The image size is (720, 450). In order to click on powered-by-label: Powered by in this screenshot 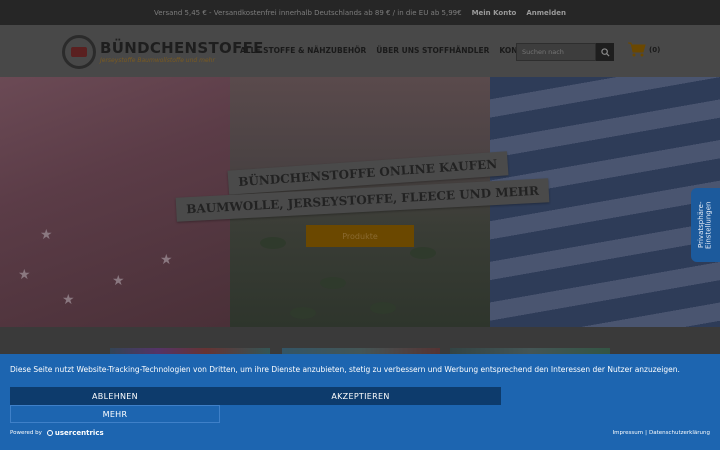, I will do `click(26, 433)`.